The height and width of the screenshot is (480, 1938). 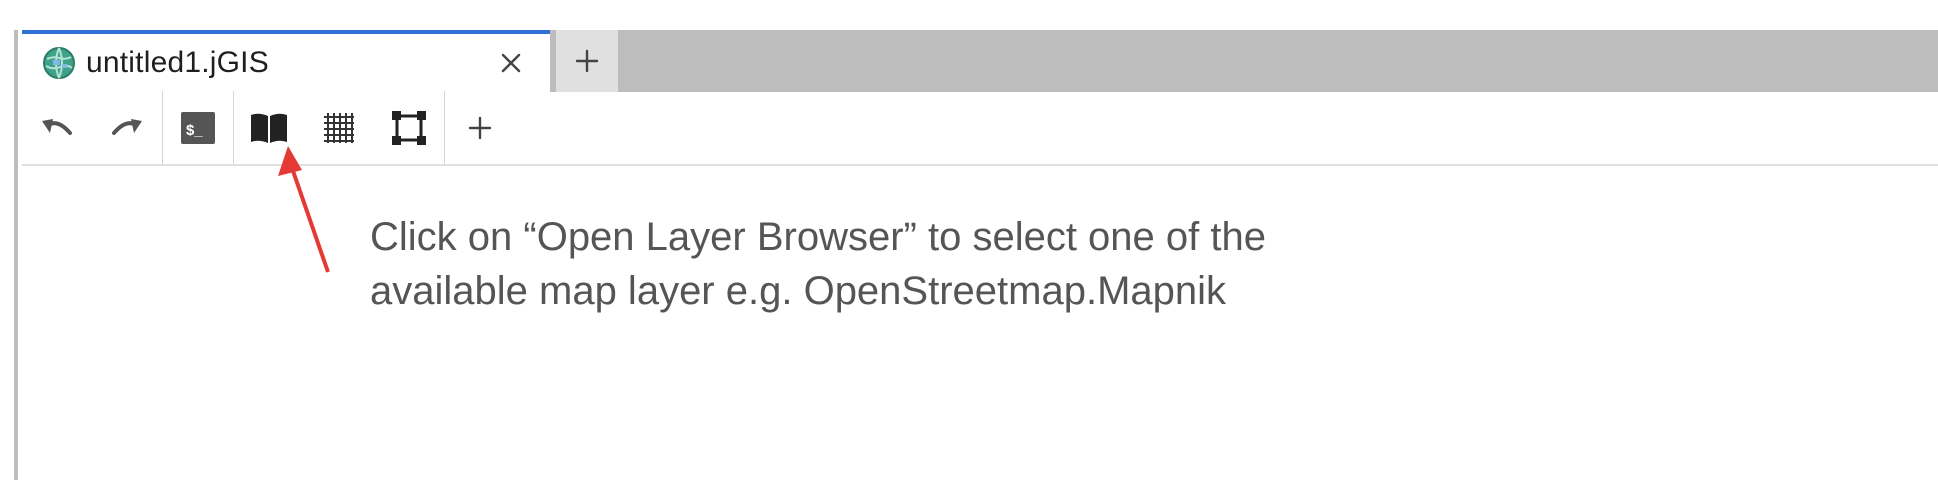 I want to click on grid-button, so click(x=339, y=128).